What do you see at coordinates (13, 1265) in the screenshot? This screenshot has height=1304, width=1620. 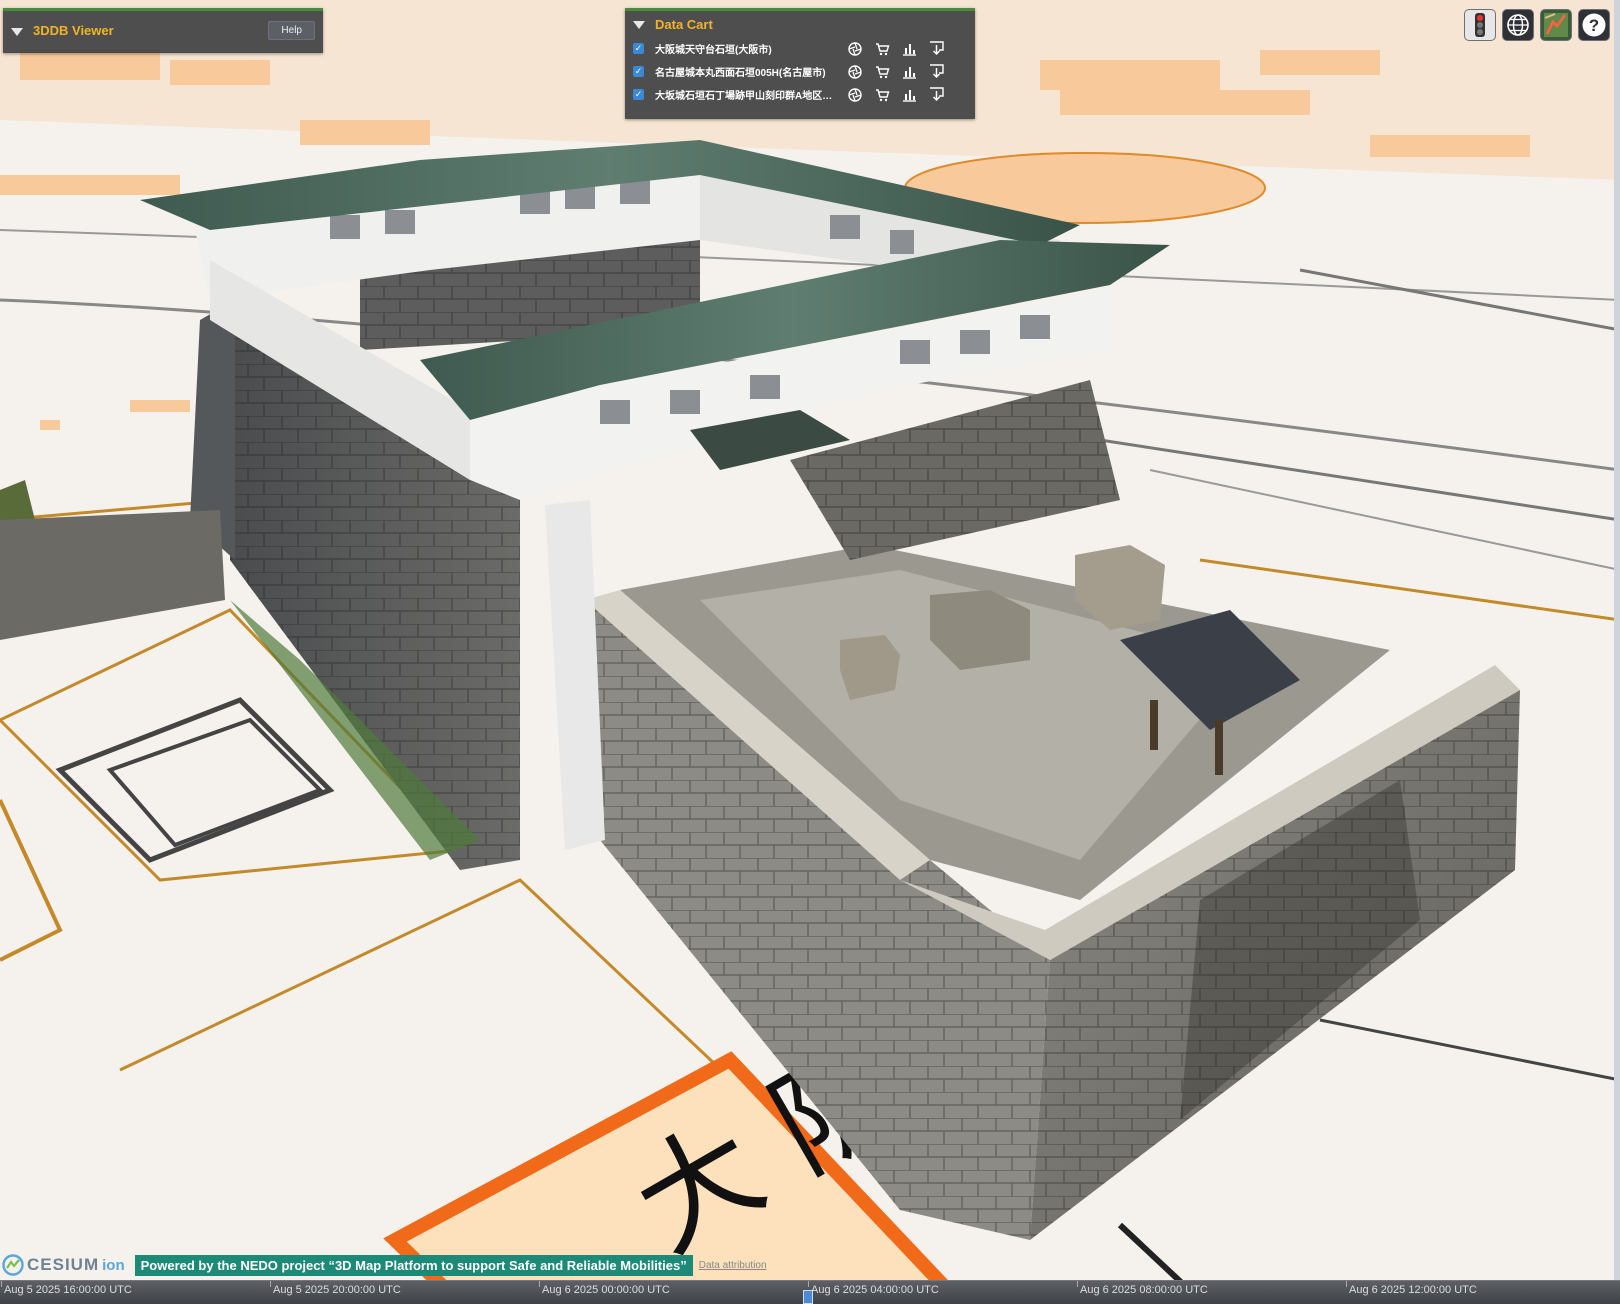 I see `cesium-logo-icon` at bounding box center [13, 1265].